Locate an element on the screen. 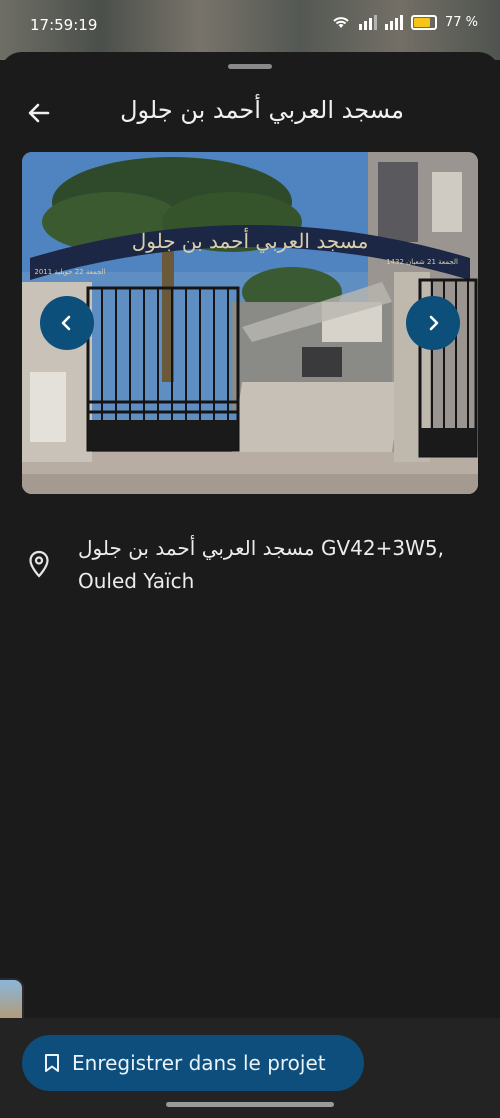  arrow-left-icon is located at coordinates (39, 113).